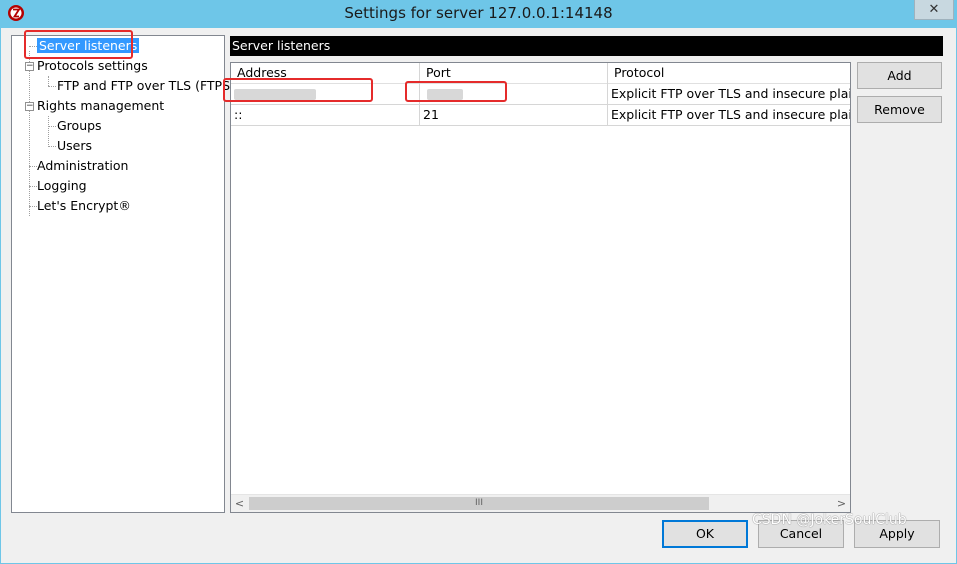 The width and height of the screenshot is (957, 564). What do you see at coordinates (514, 114) in the screenshot?
I see `cell-port: 21` at bounding box center [514, 114].